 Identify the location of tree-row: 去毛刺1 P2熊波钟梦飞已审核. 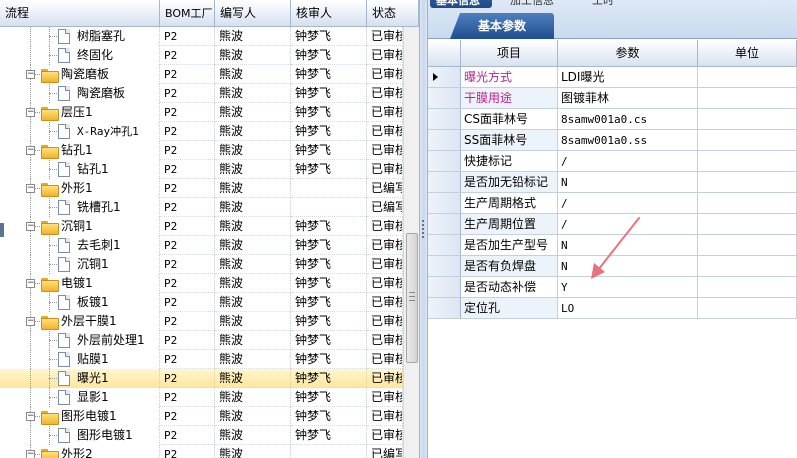
(201, 245).